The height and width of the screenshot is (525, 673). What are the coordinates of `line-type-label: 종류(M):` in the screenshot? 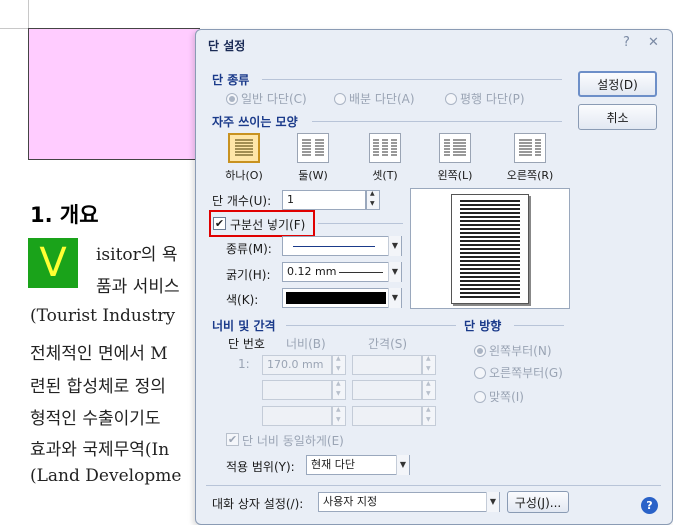 It's located at (249, 249).